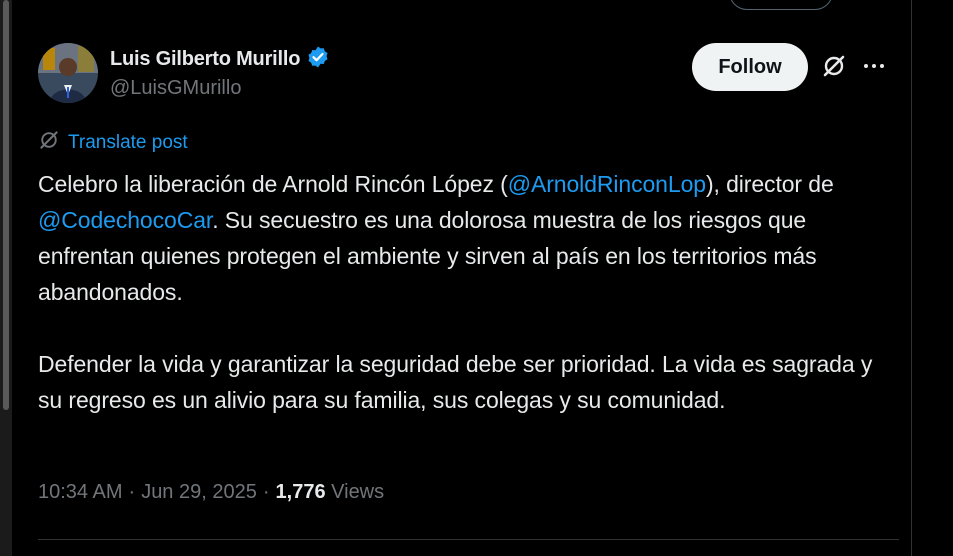  Describe the element at coordinates (6, 205) in the screenshot. I see `scrollbar-thumb` at that location.